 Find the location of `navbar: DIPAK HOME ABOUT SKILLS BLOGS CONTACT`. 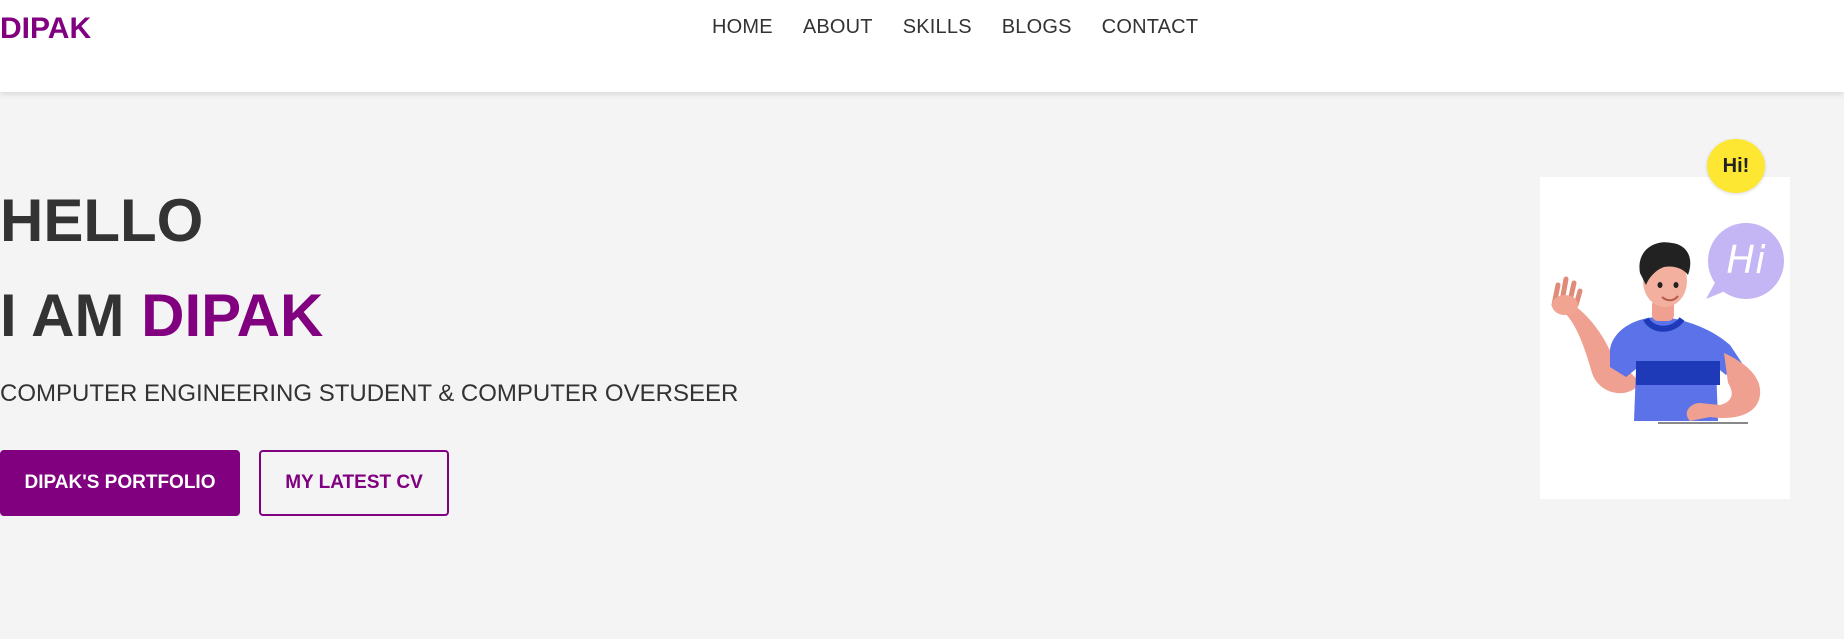

navbar: DIPAK HOME ABOUT SKILLS BLOGS CONTACT is located at coordinates (922, 46).